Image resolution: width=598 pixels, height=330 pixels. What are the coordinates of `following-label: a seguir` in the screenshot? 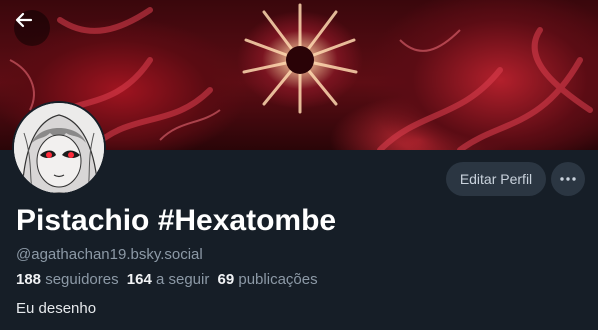 It's located at (182, 279).